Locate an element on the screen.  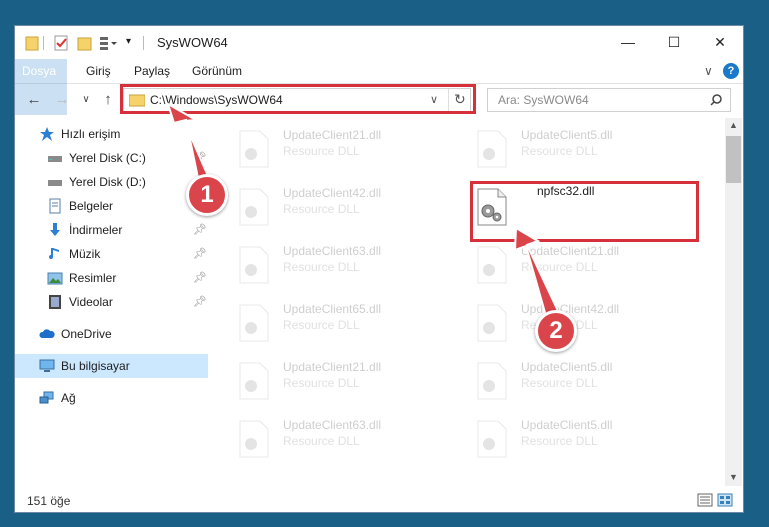
step-marker-2: 2 is located at coordinates (556, 331).